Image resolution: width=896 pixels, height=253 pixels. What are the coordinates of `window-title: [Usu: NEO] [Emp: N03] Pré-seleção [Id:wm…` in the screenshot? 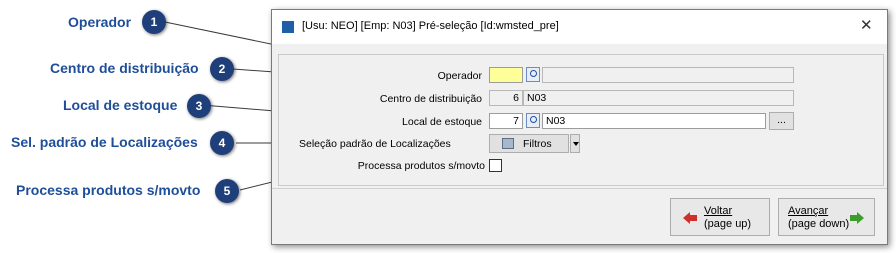 It's located at (430, 26).